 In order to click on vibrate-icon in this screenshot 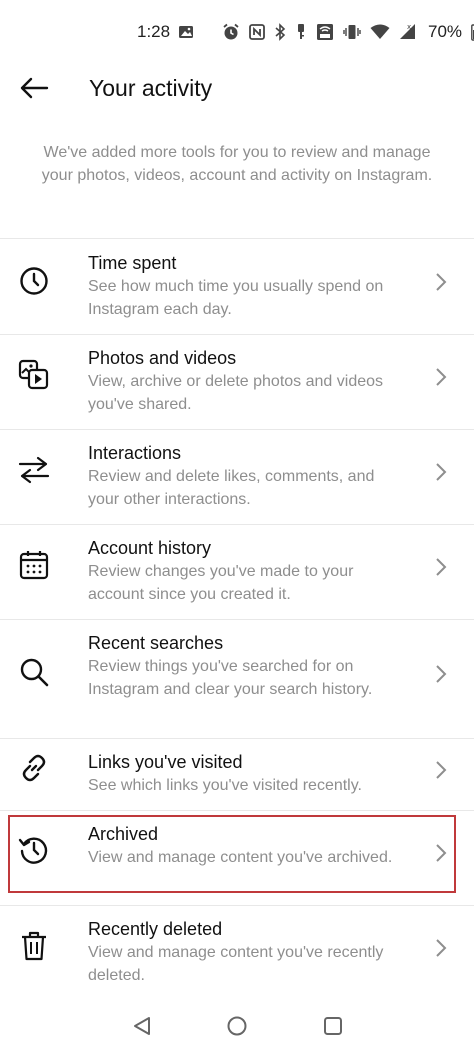, I will do `click(352, 32)`.